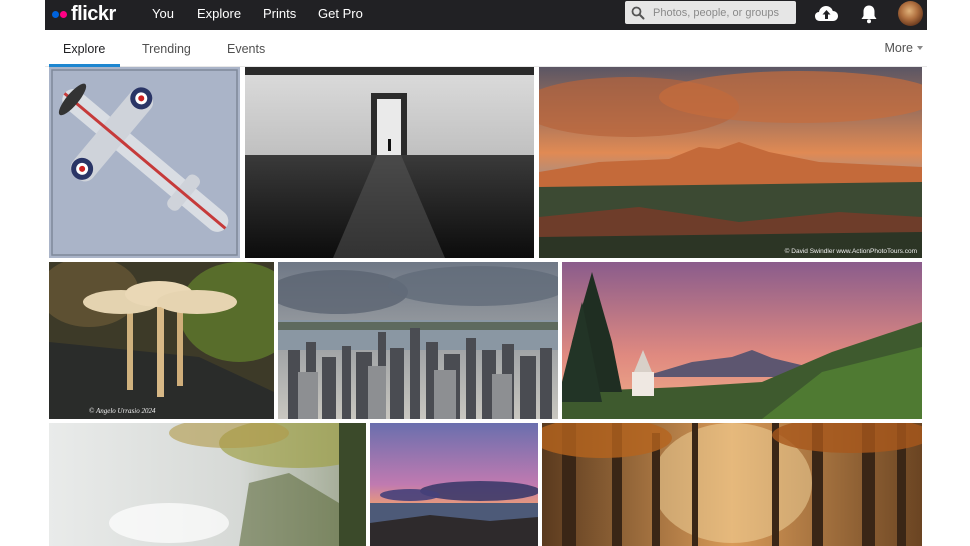 This screenshot has width=970, height=546. Describe the element at coordinates (920, 48) in the screenshot. I see `caret-down-icon` at that location.